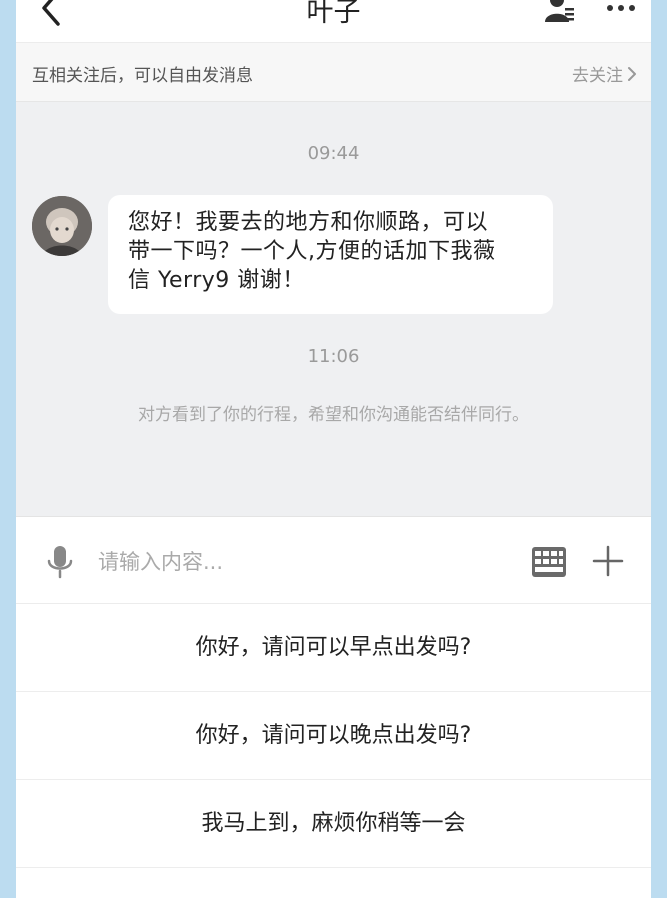 The height and width of the screenshot is (898, 667). Describe the element at coordinates (333, 153) in the screenshot. I see `timestamp: 09:44` at that location.